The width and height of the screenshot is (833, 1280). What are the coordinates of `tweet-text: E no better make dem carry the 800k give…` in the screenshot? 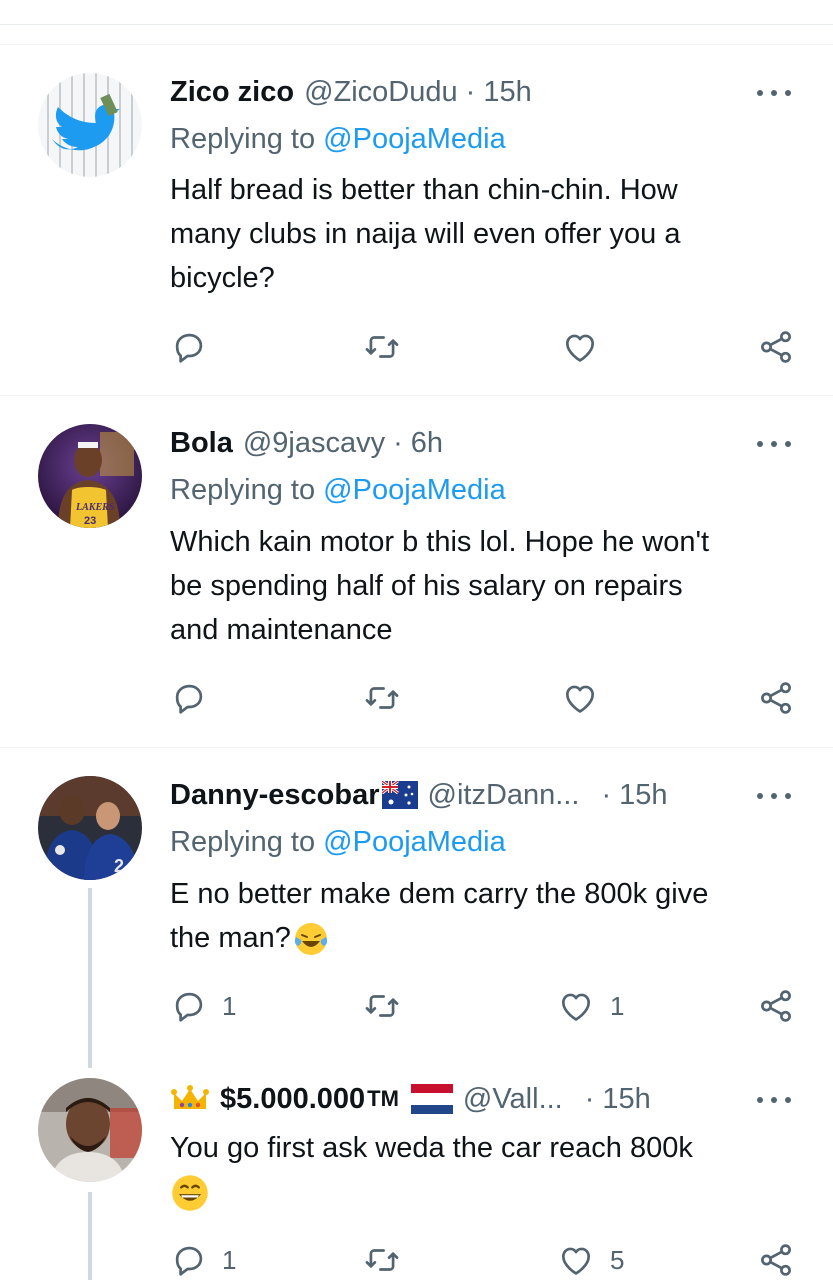 It's located at (490, 916).